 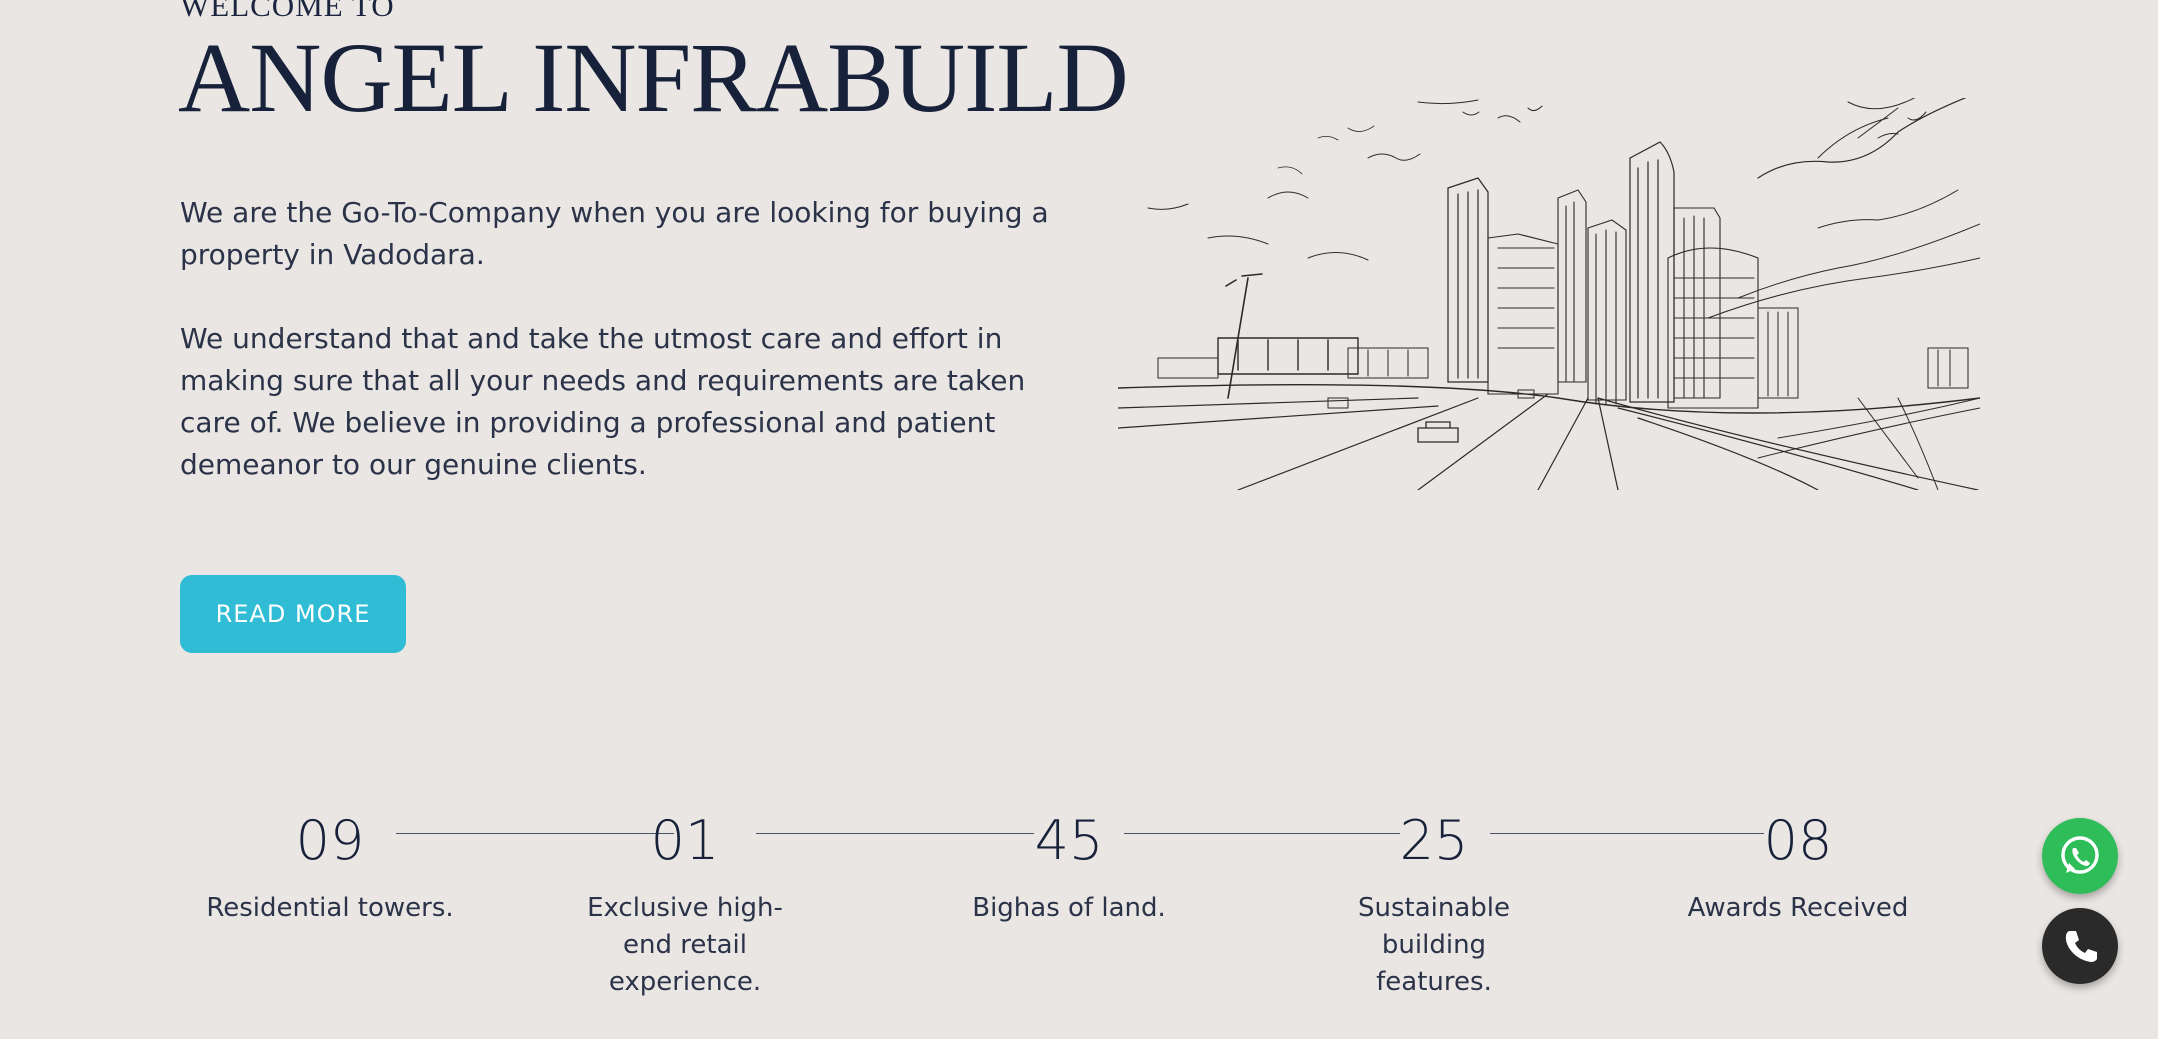 I want to click on stat-value: 25, so click(x=1434, y=840).